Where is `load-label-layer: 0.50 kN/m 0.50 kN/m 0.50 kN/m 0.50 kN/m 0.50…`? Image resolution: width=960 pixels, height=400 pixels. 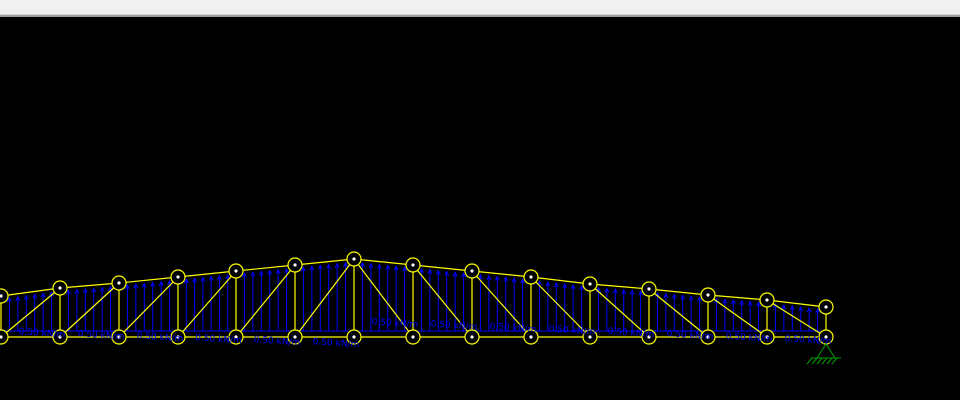
load-label-layer: 0.50 kN/m 0.50 kN/m 0.50 kN/m 0.50 kN/m 0.50… is located at coordinates (424, 333).